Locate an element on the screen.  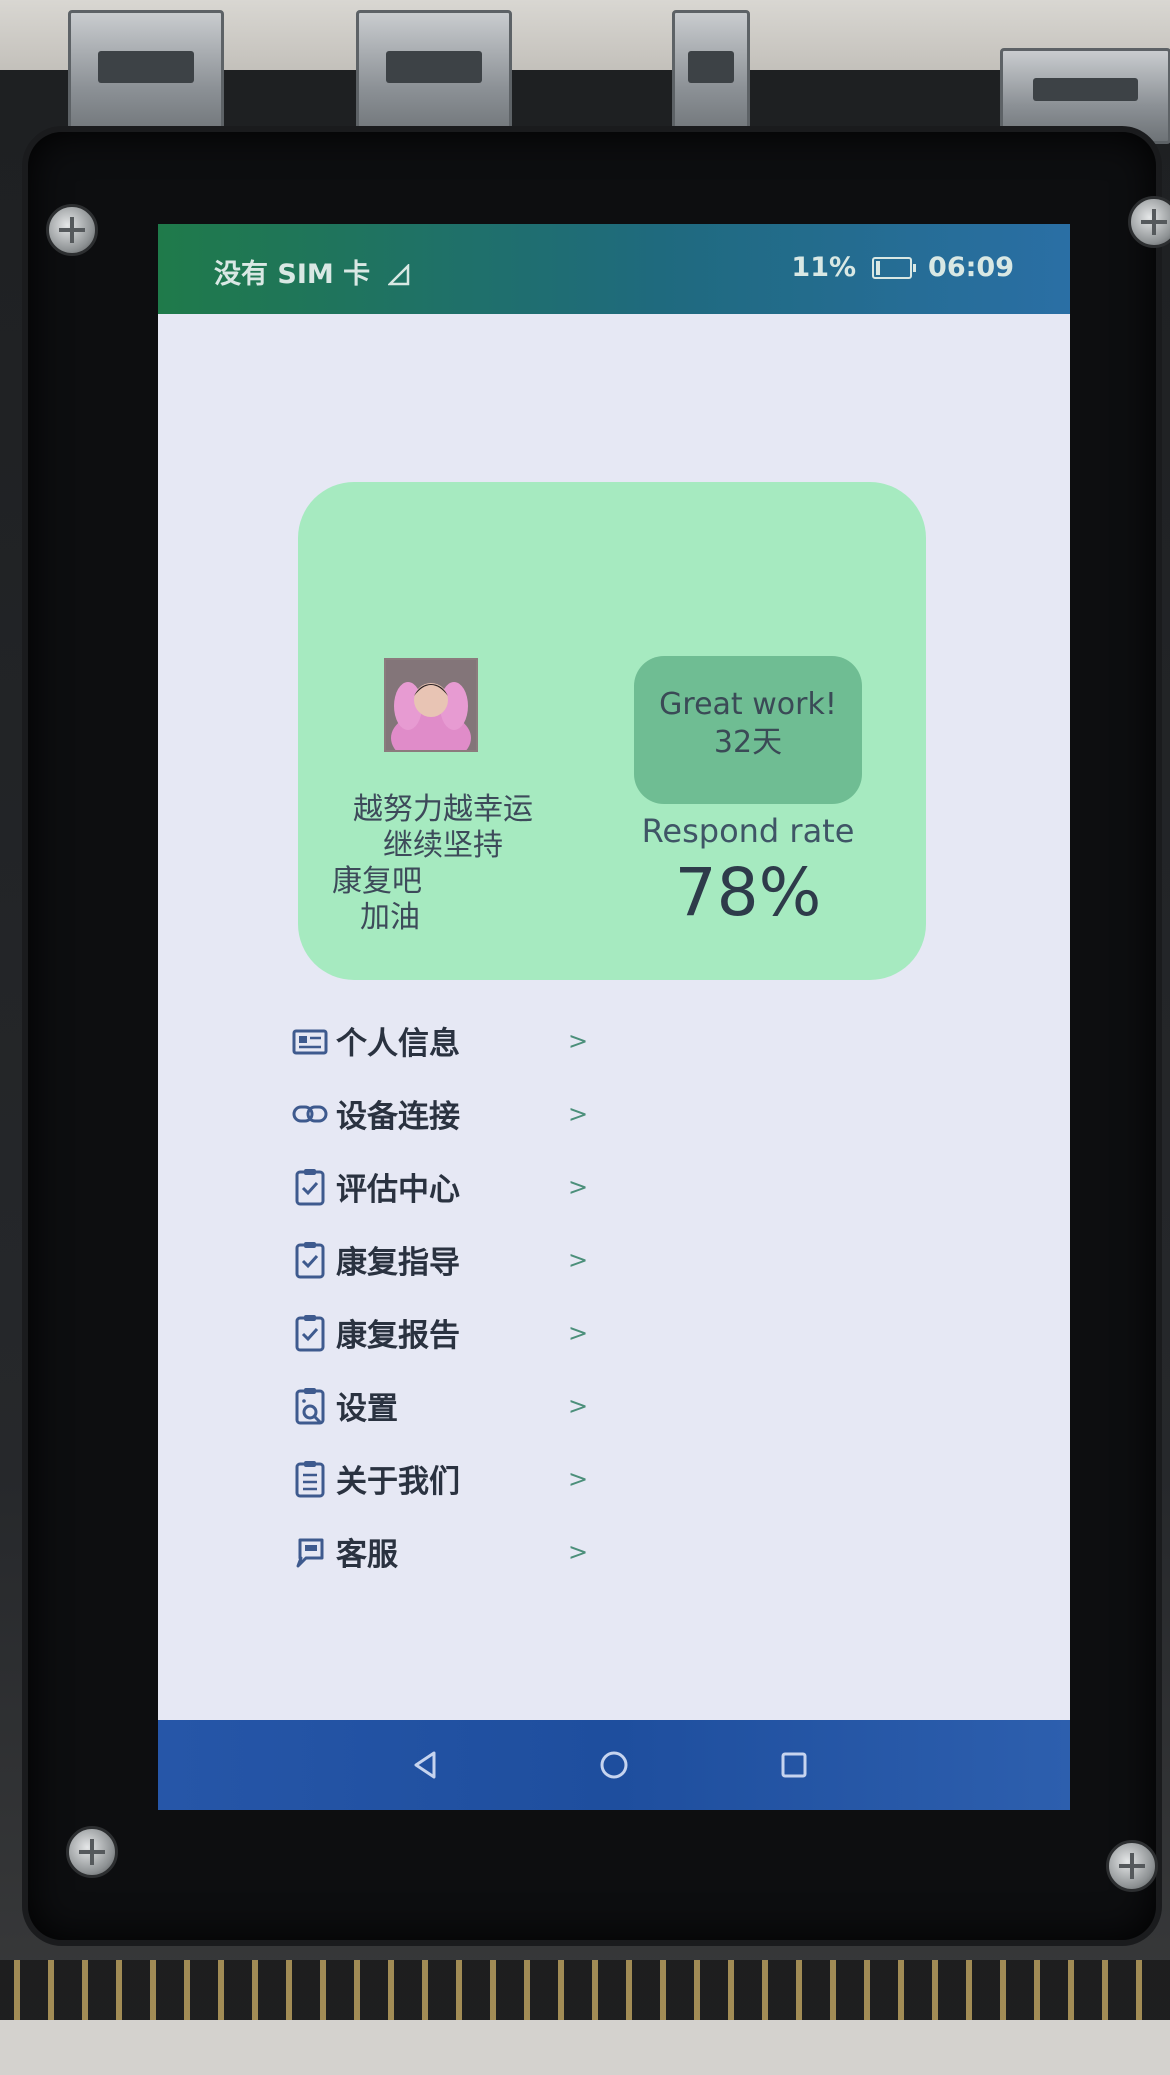
menu-item-rehab-guidance: 康复指导 > is located at coordinates (452, 1259).